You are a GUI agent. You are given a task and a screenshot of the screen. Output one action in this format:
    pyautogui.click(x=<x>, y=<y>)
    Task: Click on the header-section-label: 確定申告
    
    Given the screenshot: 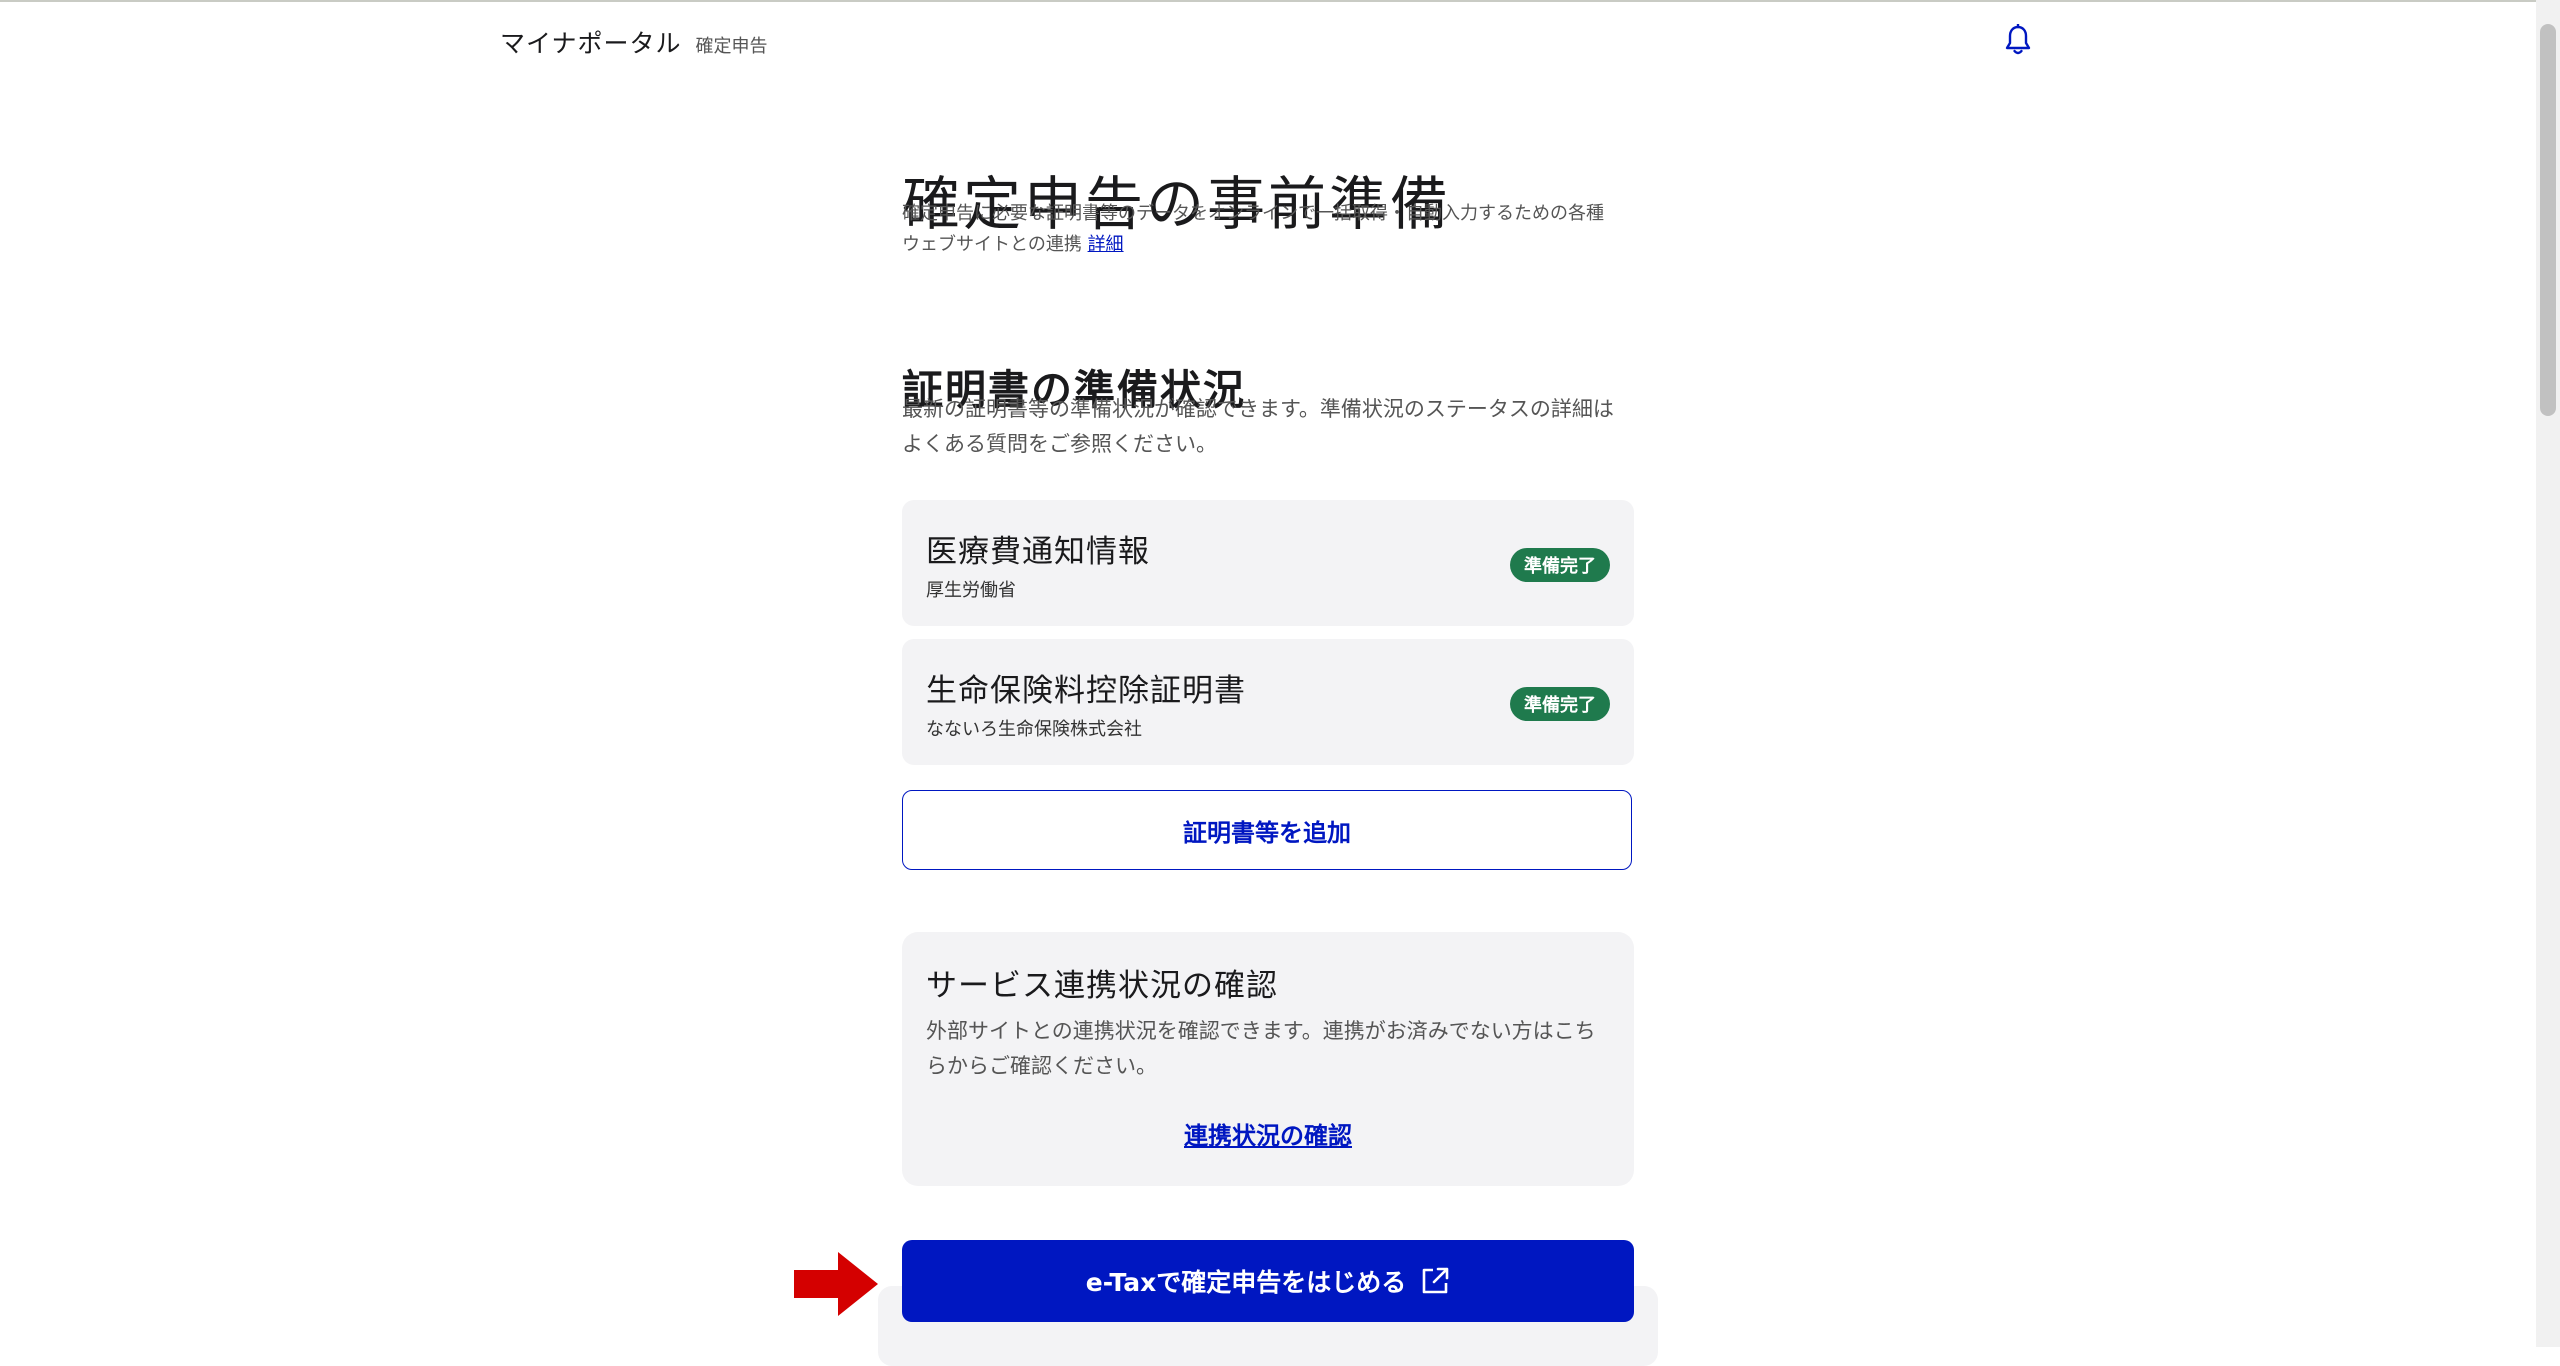 What is the action you would take?
    pyautogui.click(x=731, y=46)
    